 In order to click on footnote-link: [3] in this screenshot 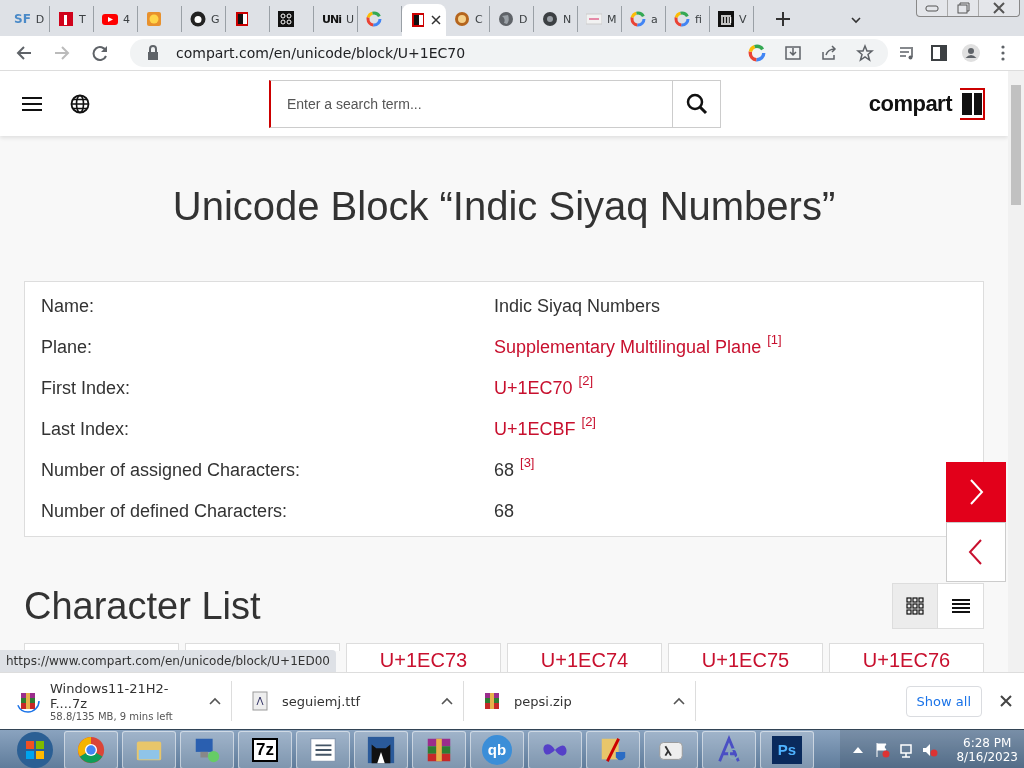, I will do `click(527, 462)`.